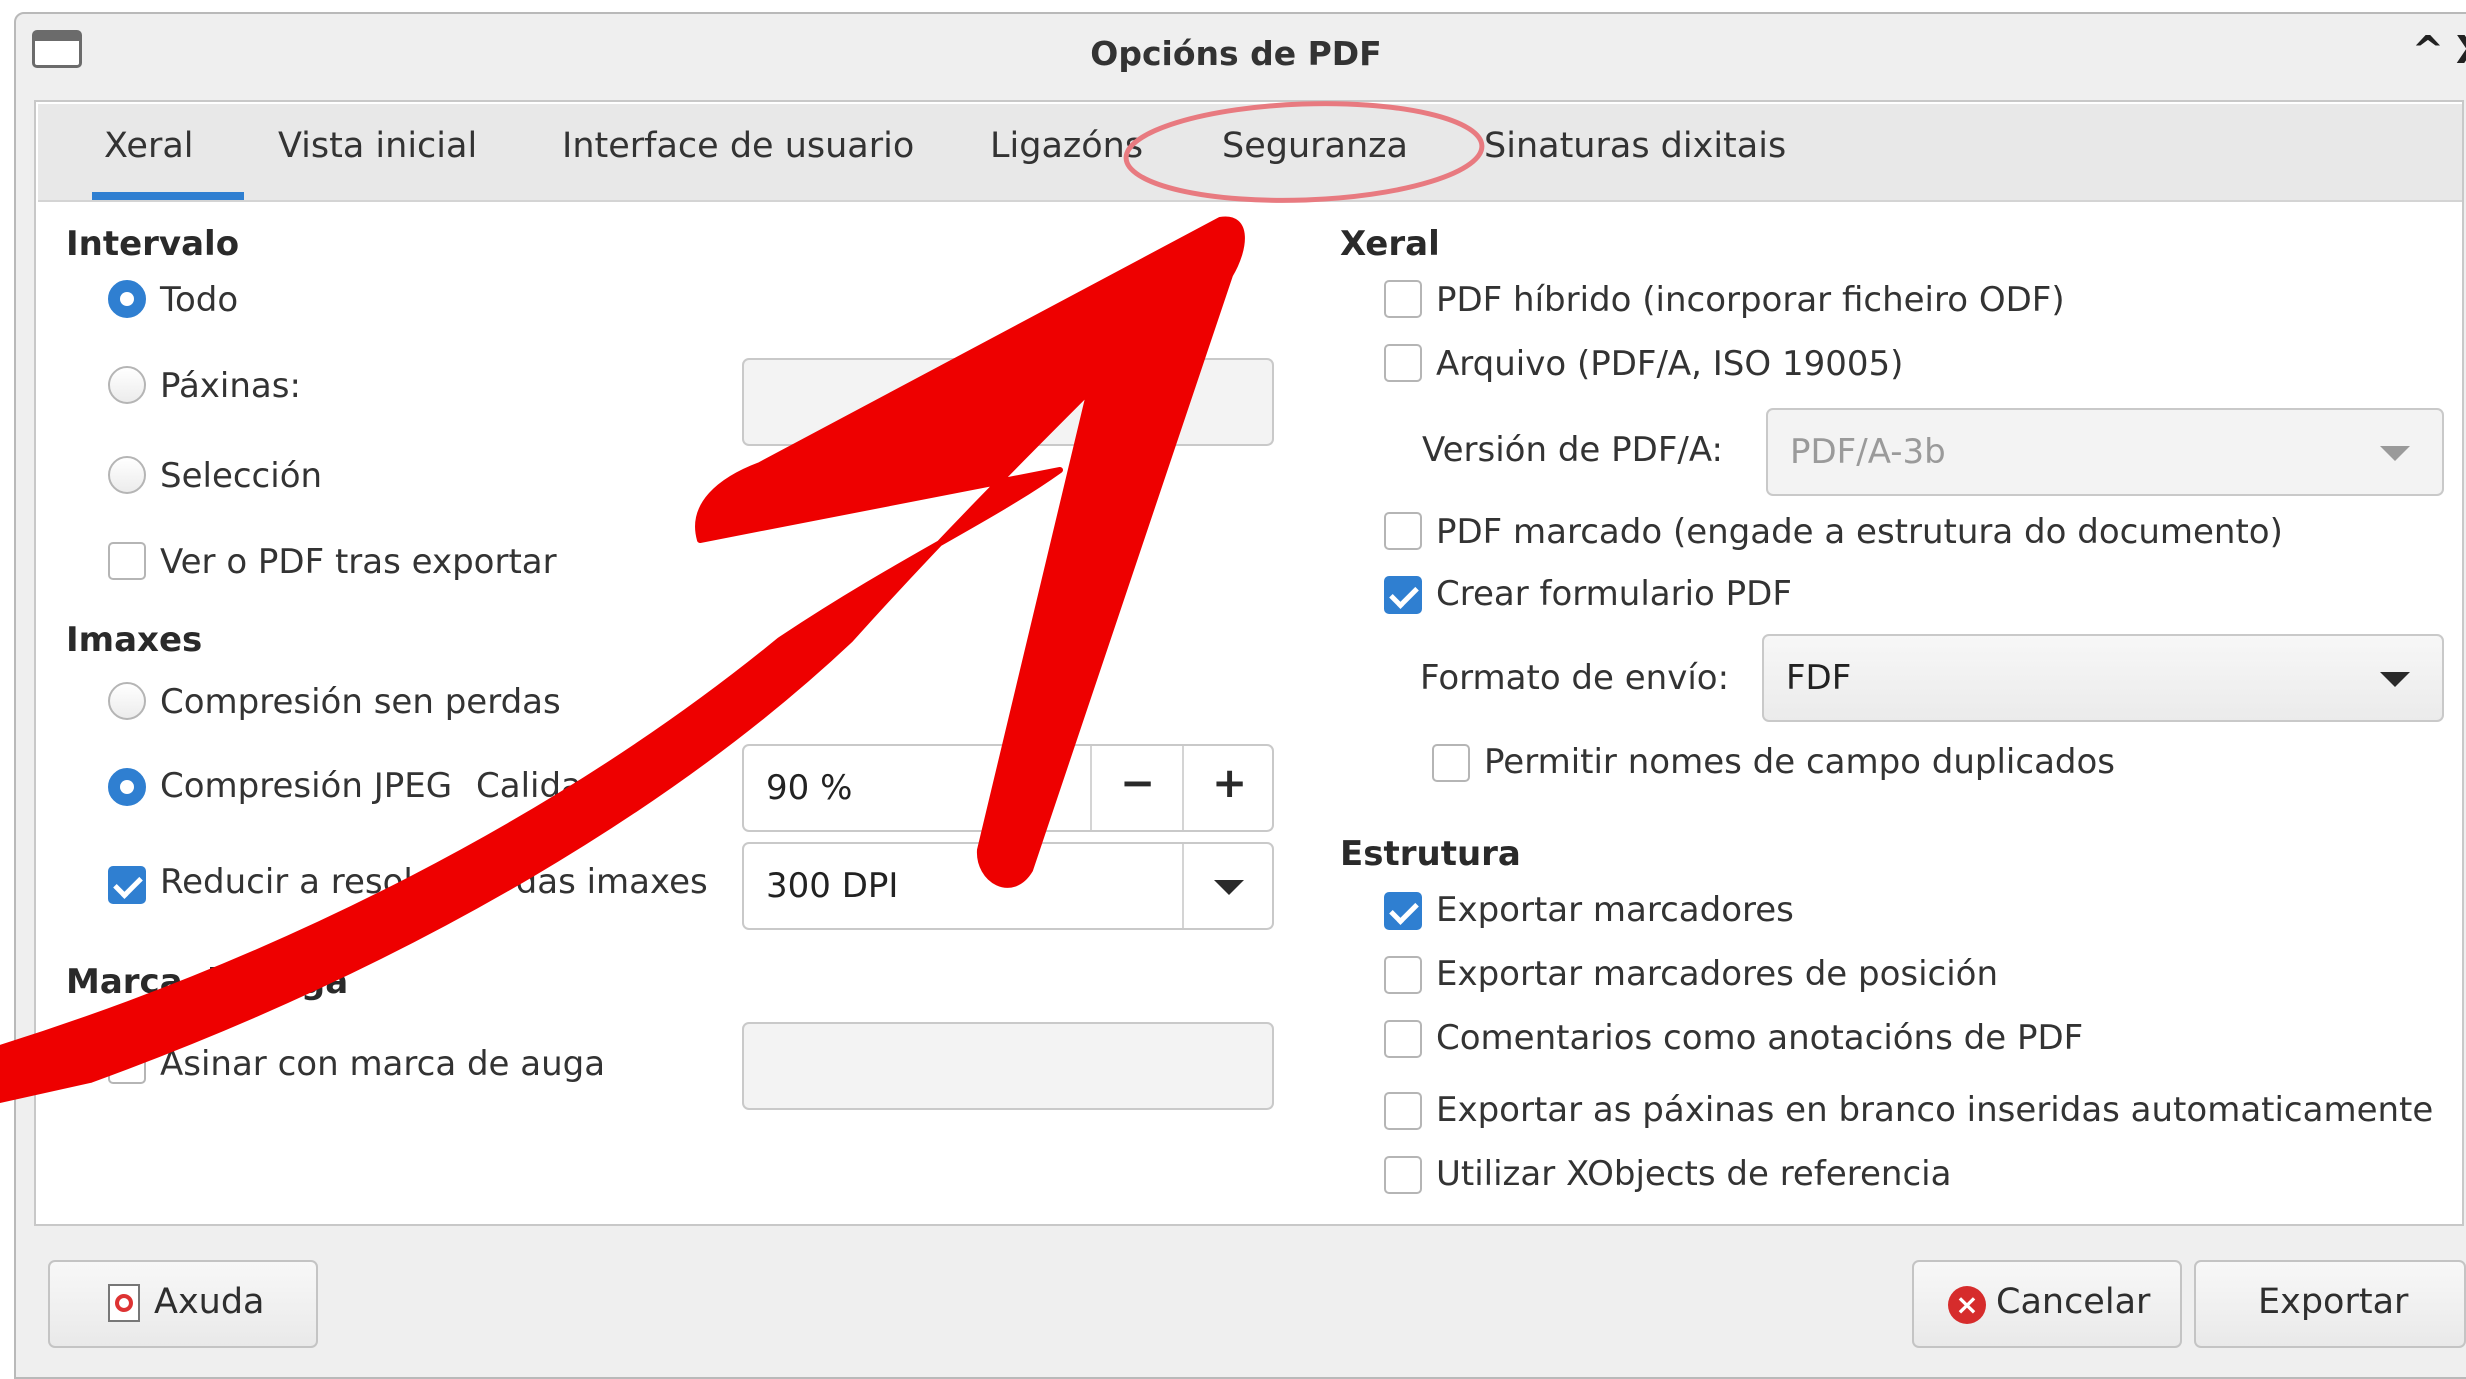 The image size is (2466, 1379). What do you see at coordinates (1819, 678) in the screenshot?
I see `submit-format-value: FDF` at bounding box center [1819, 678].